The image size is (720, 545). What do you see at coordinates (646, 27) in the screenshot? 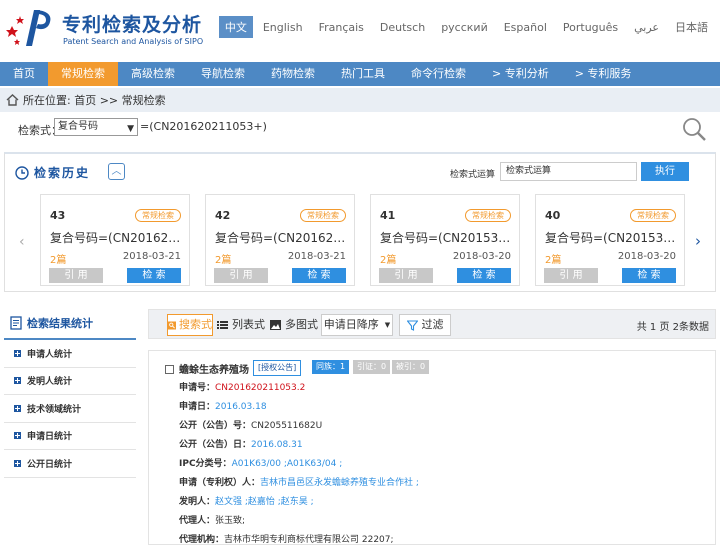
I see `lang-arabic: عربي` at bounding box center [646, 27].